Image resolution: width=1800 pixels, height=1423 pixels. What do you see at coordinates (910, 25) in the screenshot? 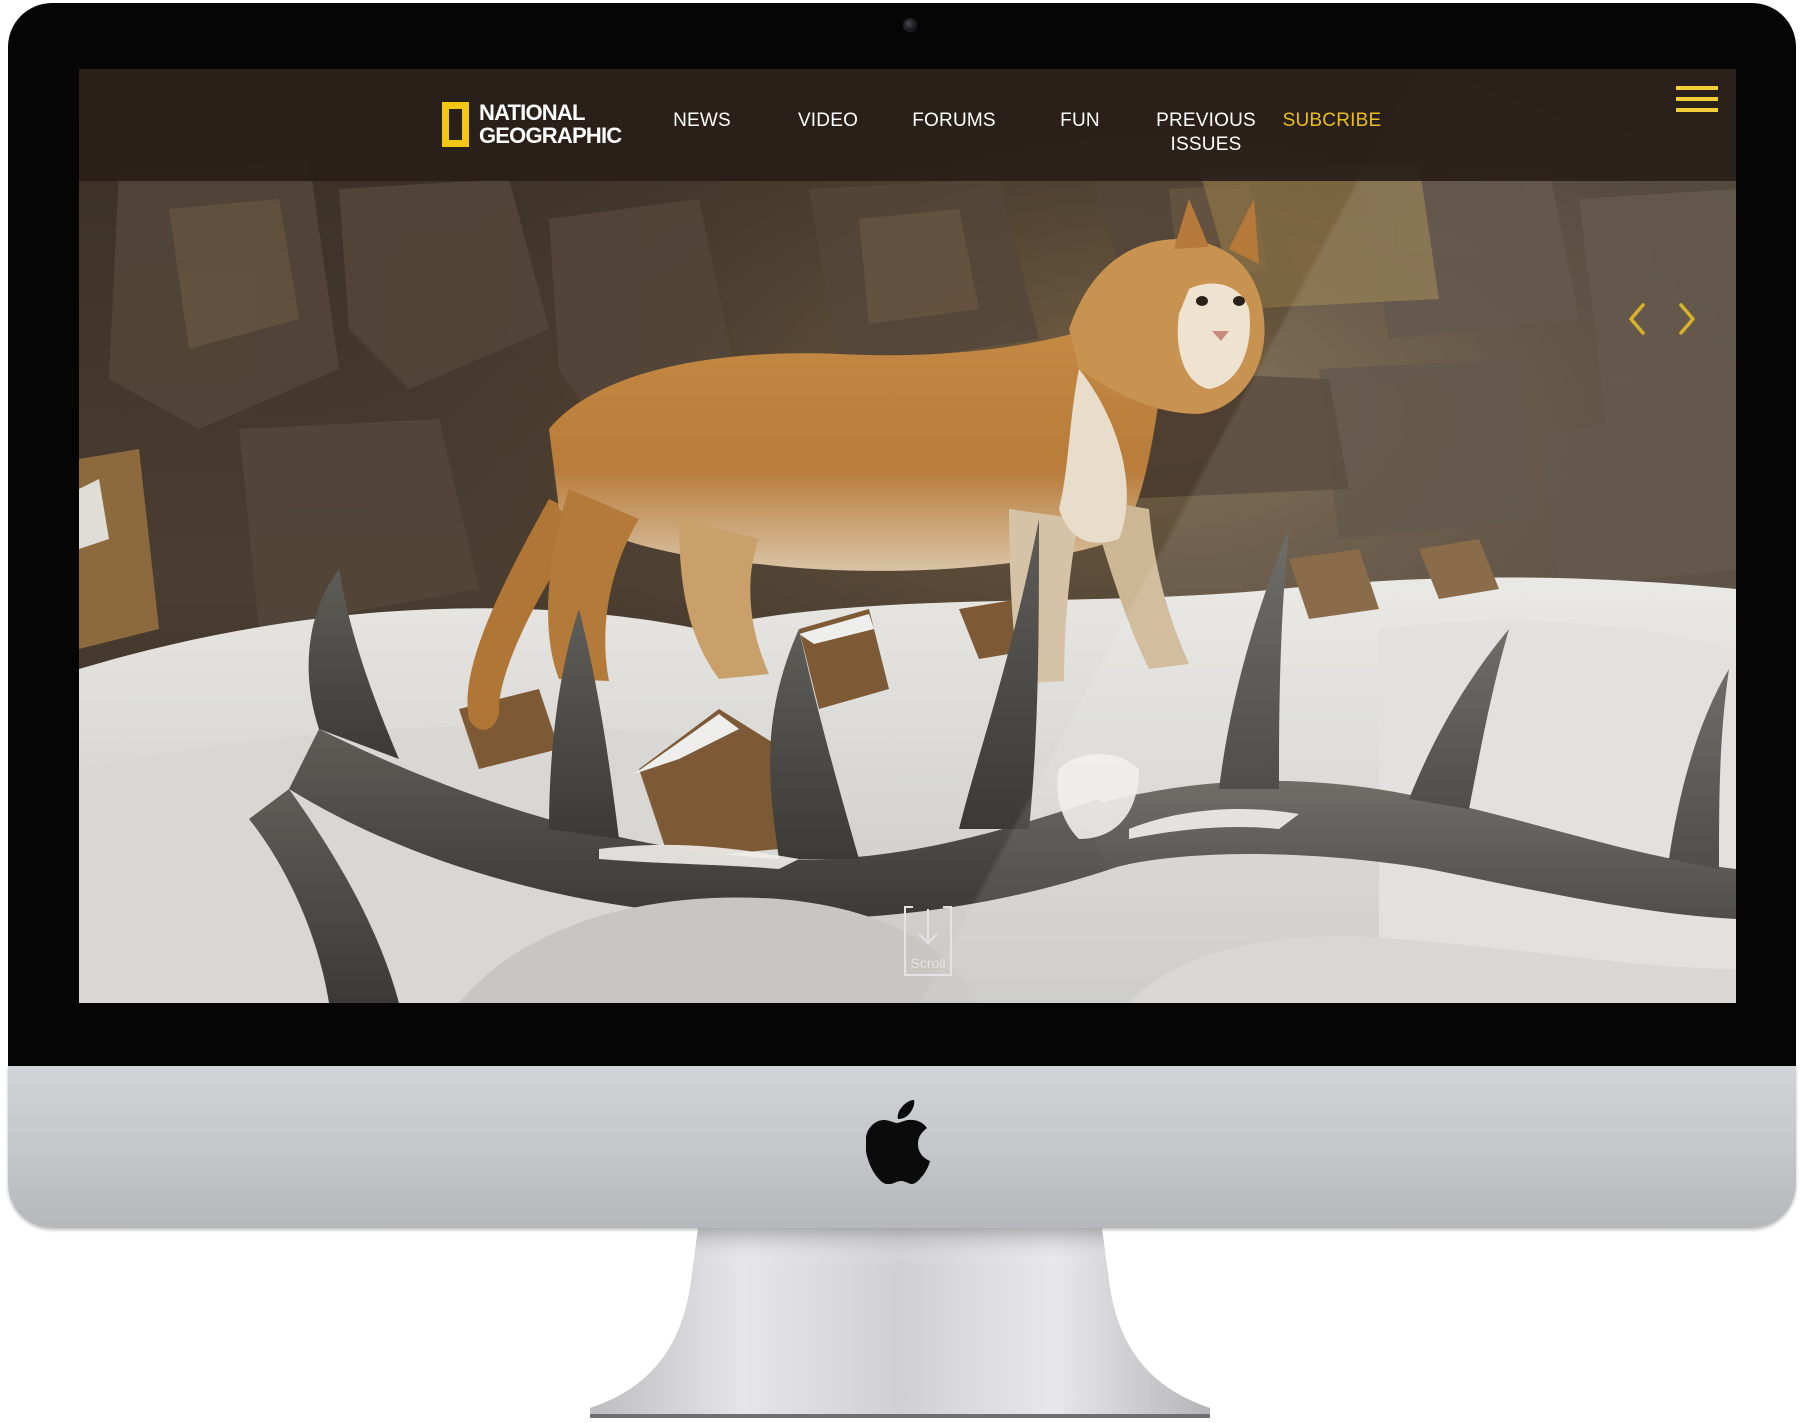
I see `camera-icon` at bounding box center [910, 25].